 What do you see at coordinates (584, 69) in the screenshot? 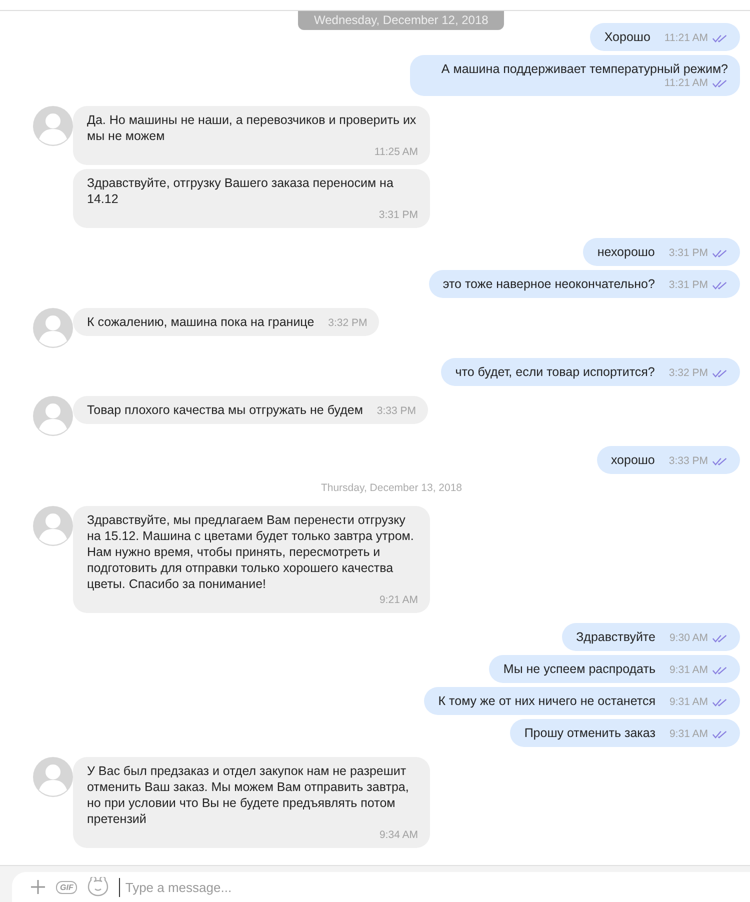
I see `message-text: А машина поддерживает температурный режим?` at bounding box center [584, 69].